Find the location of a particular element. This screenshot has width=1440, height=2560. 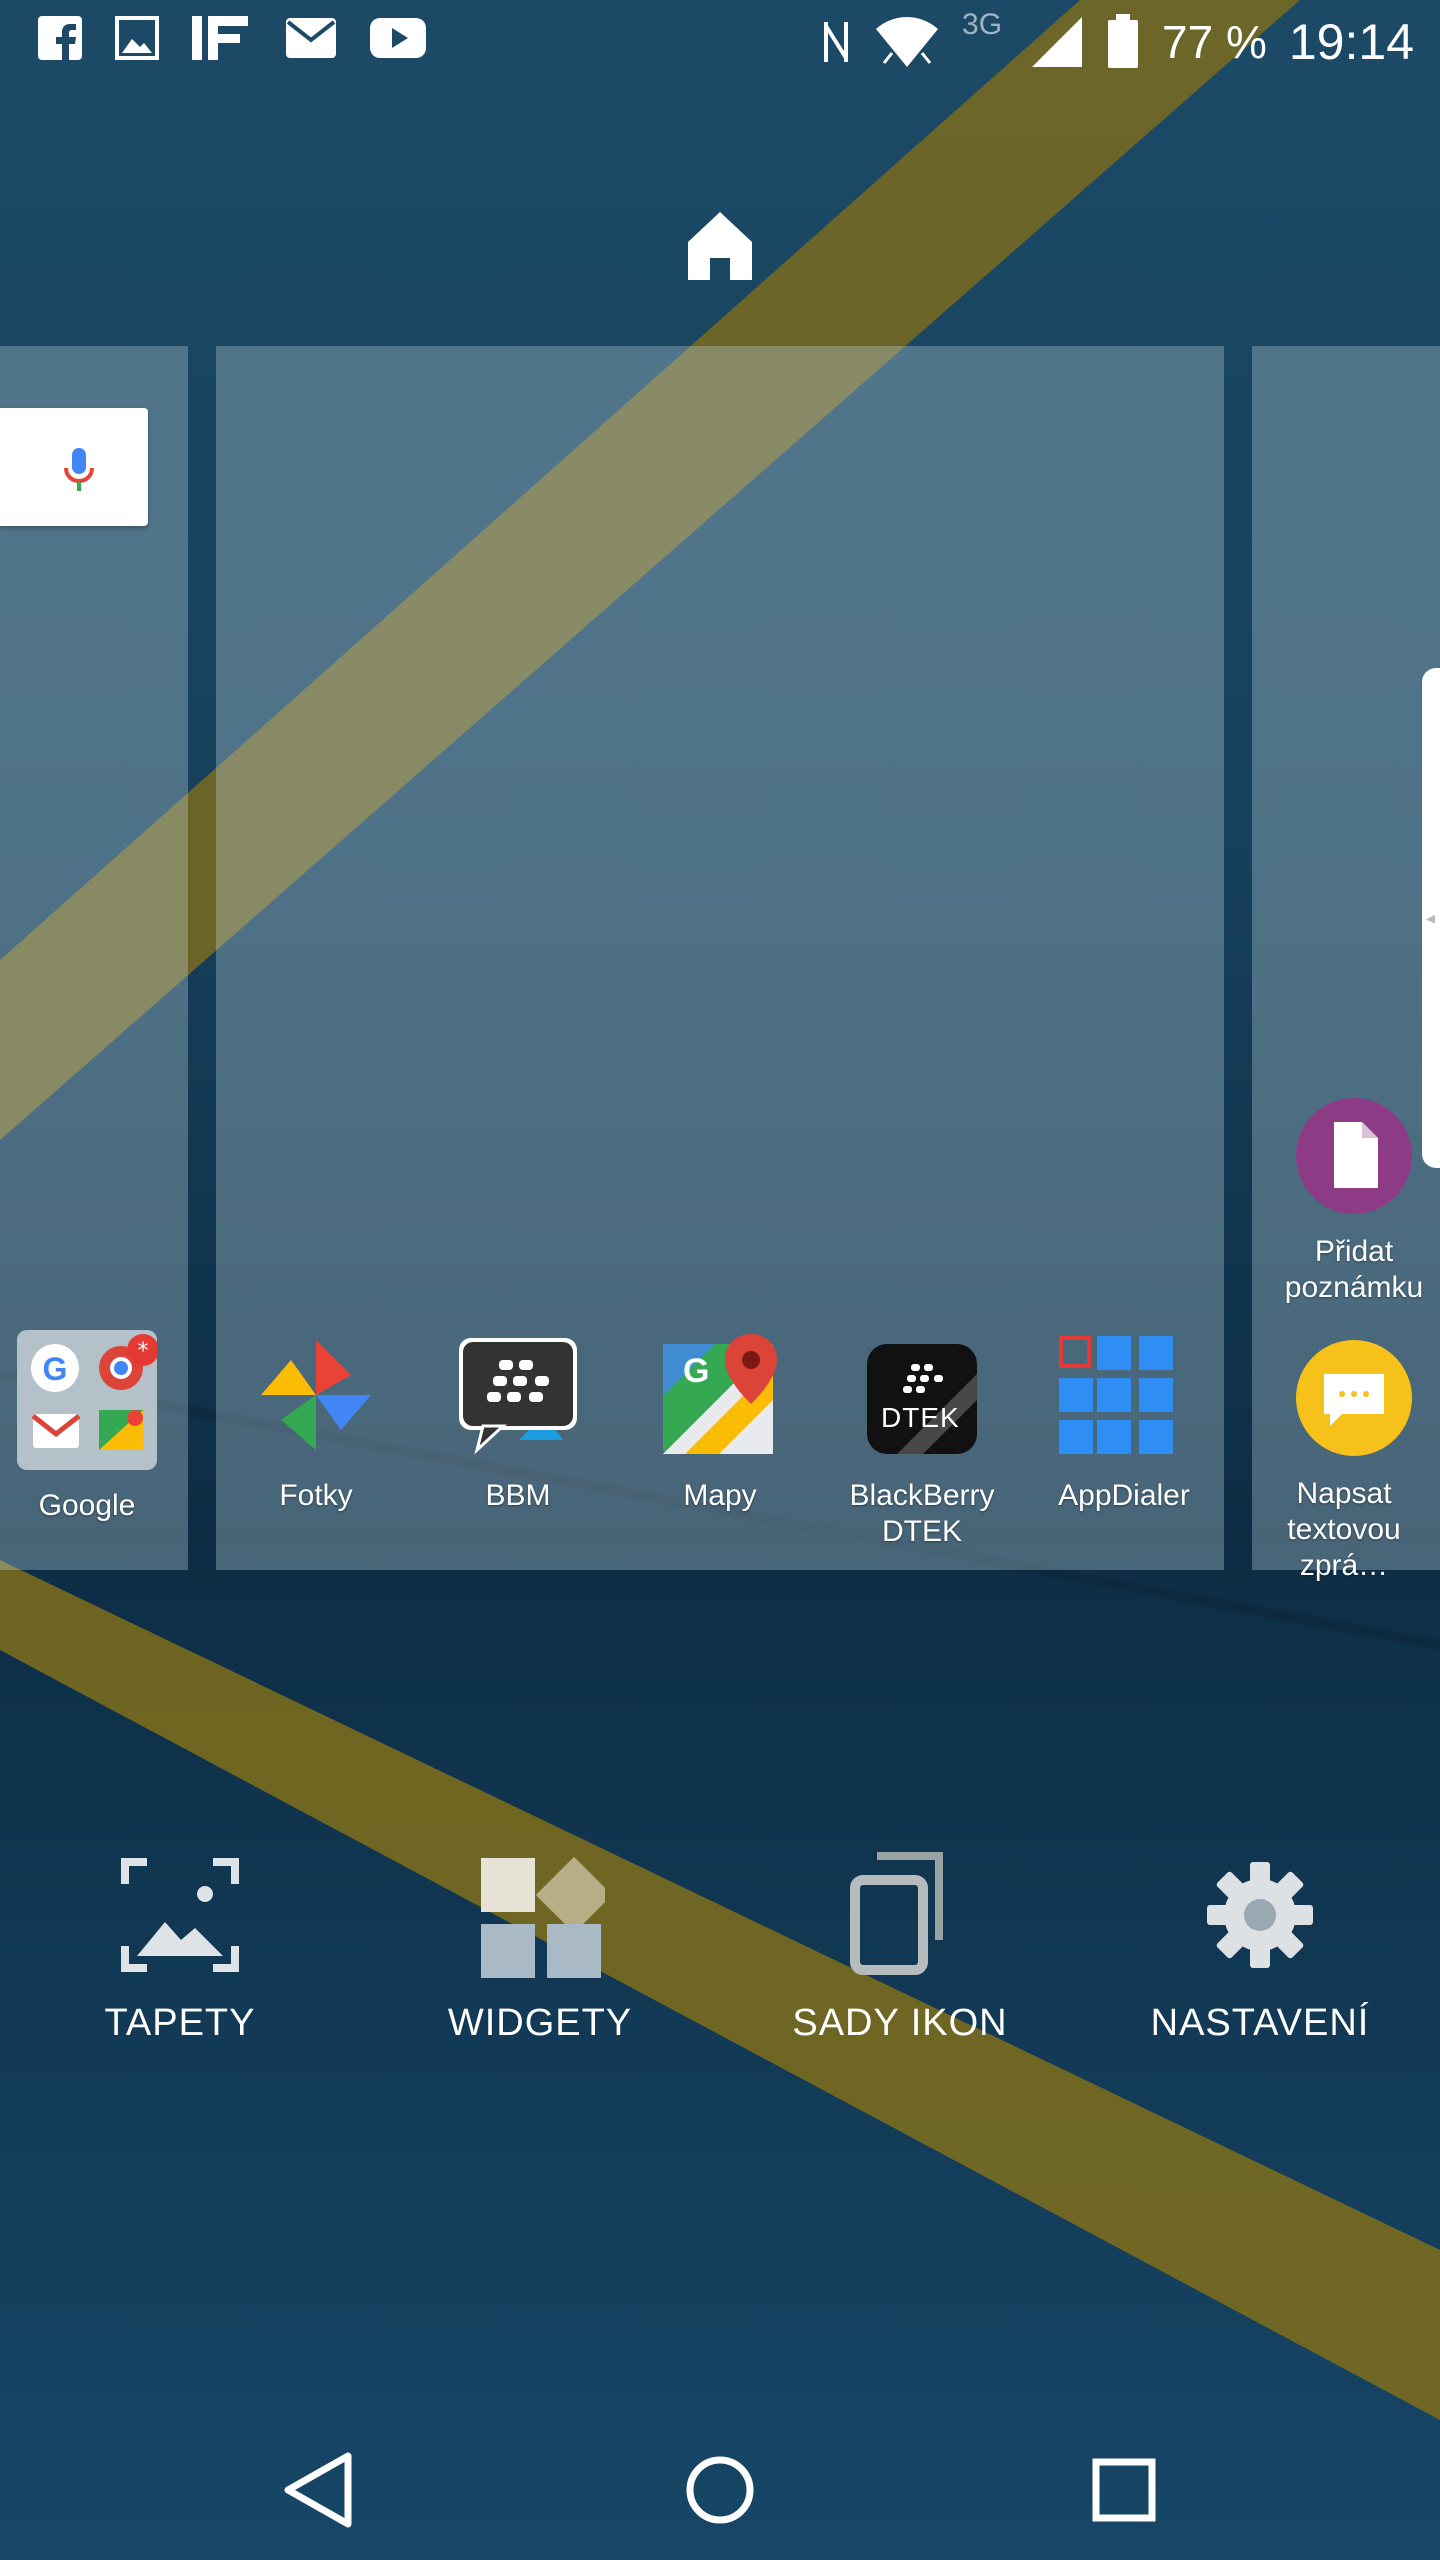

facebook-icon is located at coordinates (60, 39).